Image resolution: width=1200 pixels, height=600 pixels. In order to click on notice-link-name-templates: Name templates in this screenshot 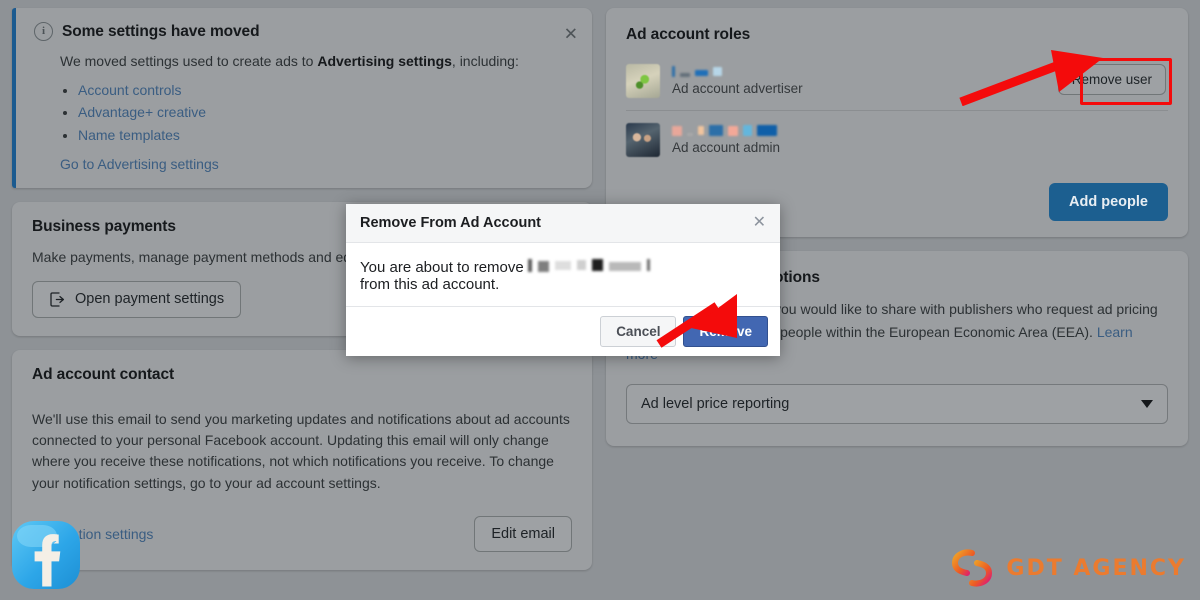, I will do `click(327, 135)`.